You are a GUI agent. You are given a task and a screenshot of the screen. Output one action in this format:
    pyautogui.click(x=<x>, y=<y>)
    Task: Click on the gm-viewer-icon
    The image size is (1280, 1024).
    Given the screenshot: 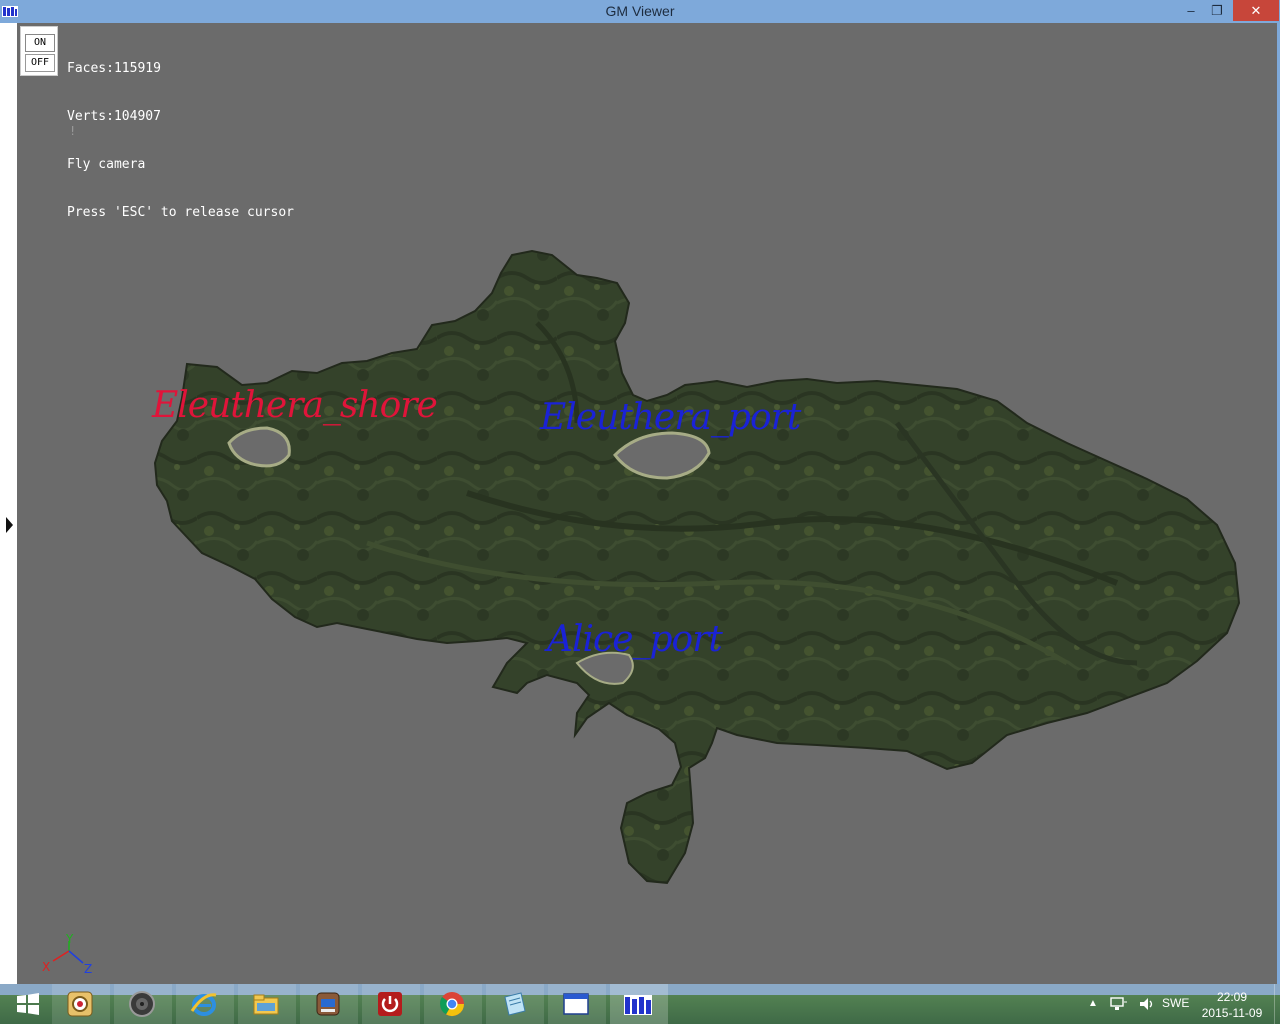 What is the action you would take?
    pyautogui.click(x=638, y=1005)
    